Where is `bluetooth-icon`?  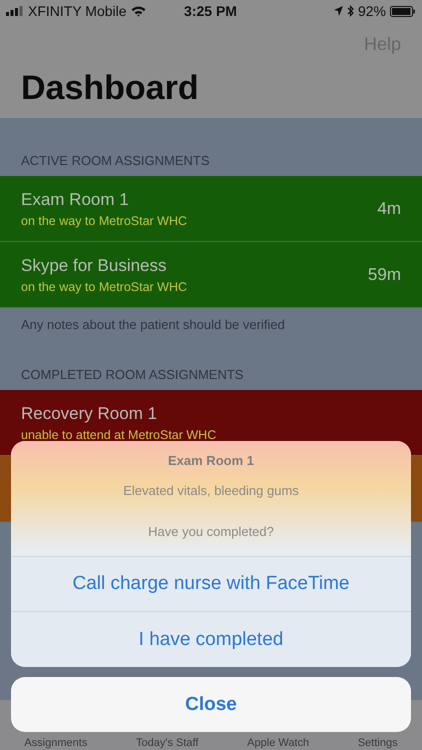
bluetooth-icon is located at coordinates (350, 11).